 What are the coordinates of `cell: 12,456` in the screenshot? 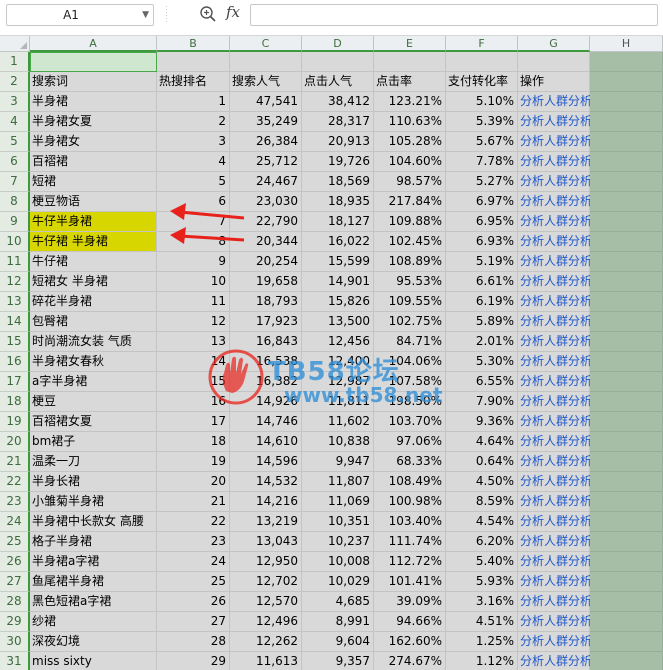 It's located at (338, 342).